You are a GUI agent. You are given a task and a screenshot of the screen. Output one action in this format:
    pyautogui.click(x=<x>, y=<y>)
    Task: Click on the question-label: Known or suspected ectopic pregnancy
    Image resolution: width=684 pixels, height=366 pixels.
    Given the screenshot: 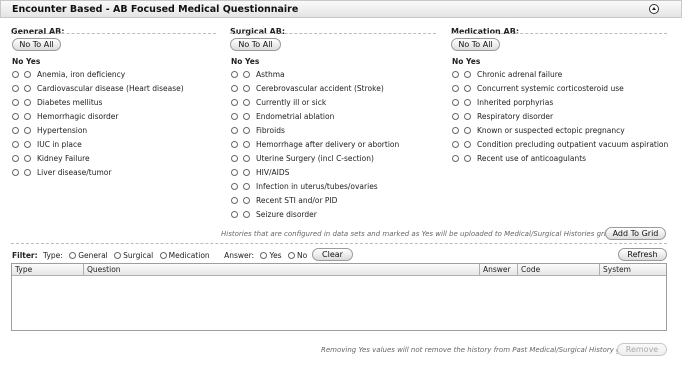 What is the action you would take?
    pyautogui.click(x=551, y=130)
    